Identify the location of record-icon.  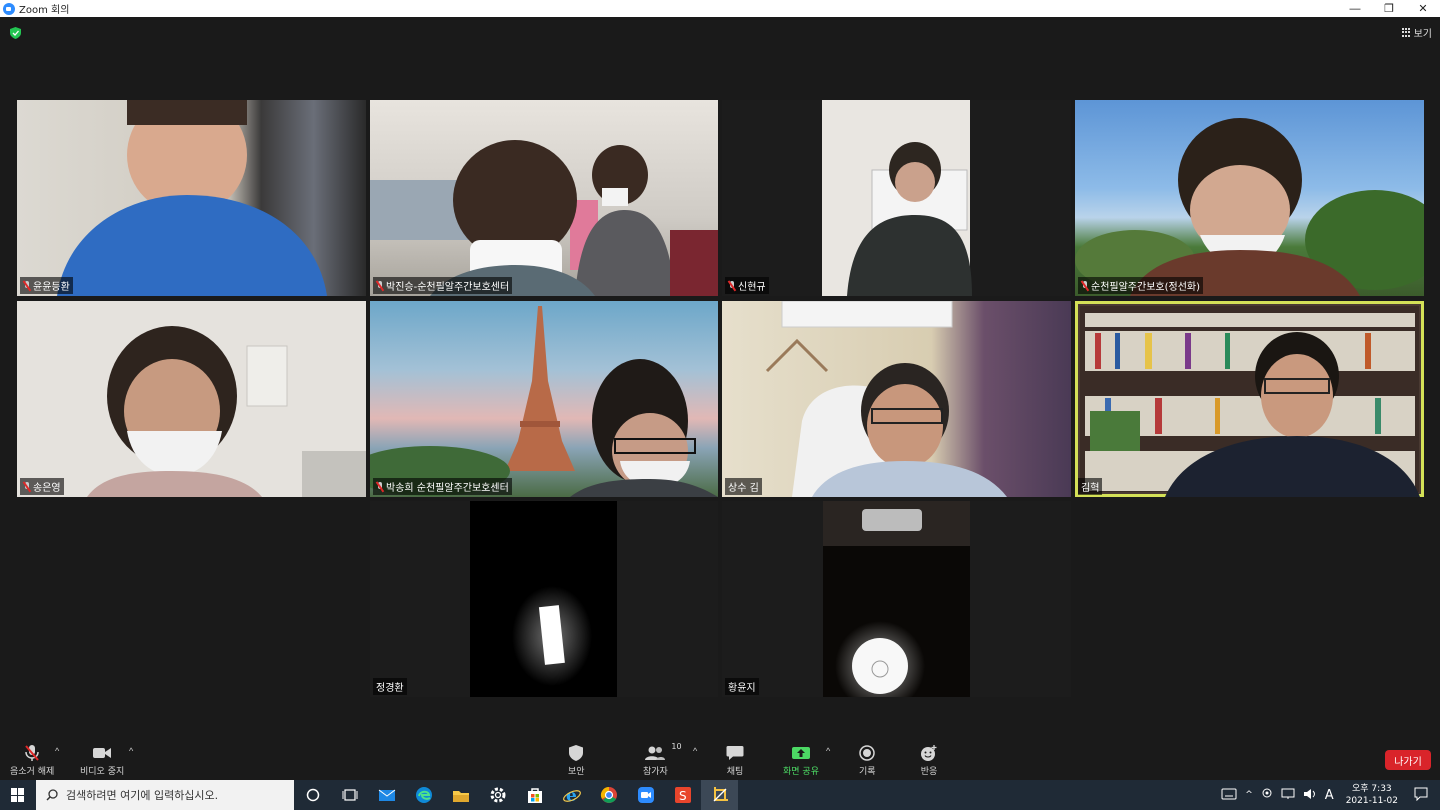
(867, 753).